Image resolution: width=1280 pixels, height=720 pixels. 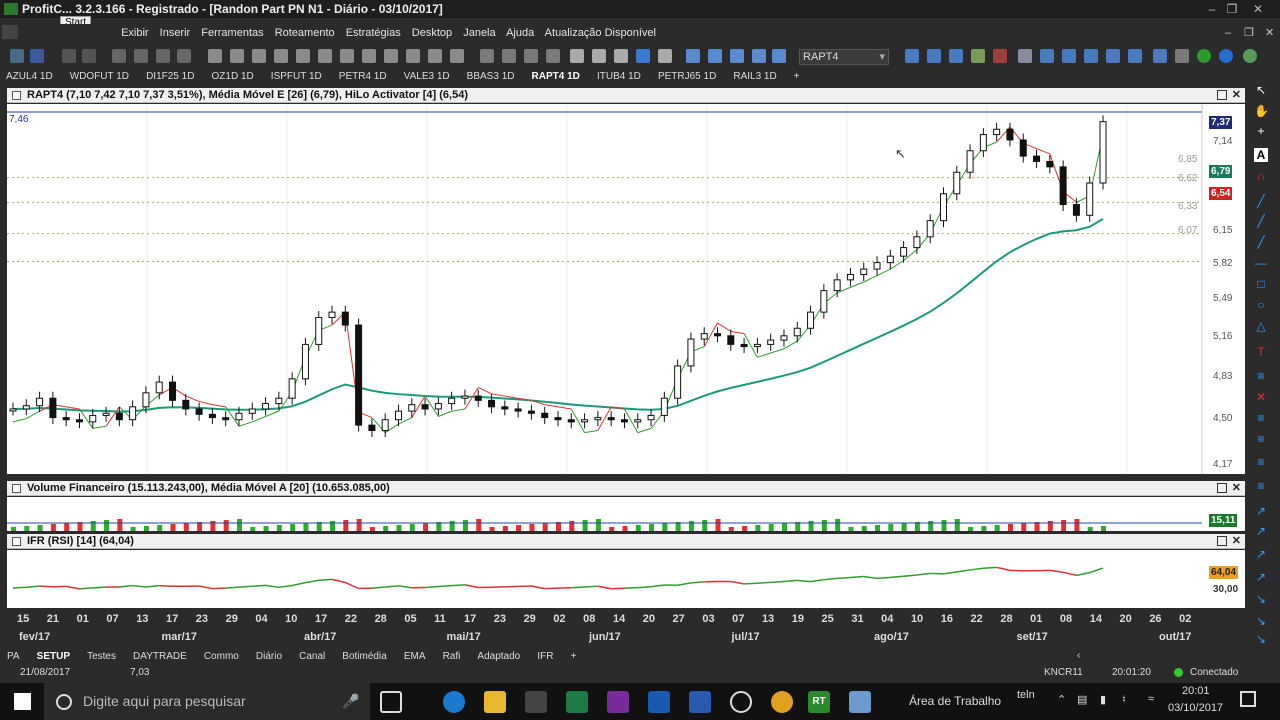 What do you see at coordinates (1261, 176) in the screenshot?
I see `magnet-icon: ∩` at bounding box center [1261, 176].